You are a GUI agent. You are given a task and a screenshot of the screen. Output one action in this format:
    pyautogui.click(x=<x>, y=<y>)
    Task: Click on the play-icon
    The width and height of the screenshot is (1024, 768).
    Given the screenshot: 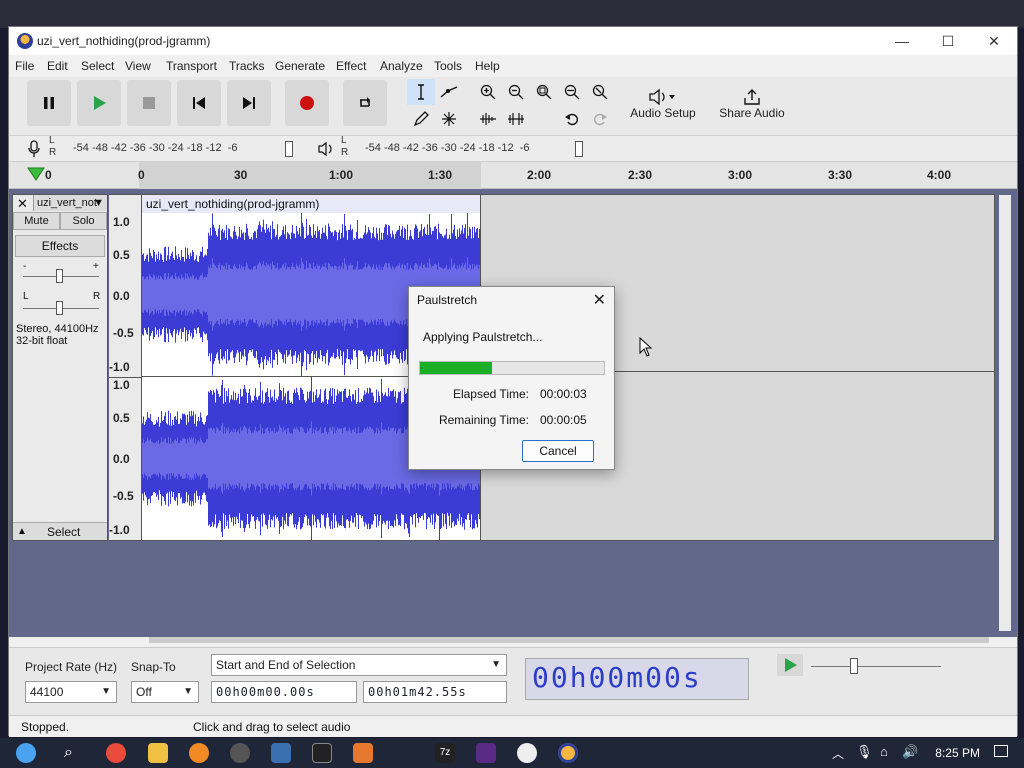 What is the action you would take?
    pyautogui.click(x=100, y=103)
    